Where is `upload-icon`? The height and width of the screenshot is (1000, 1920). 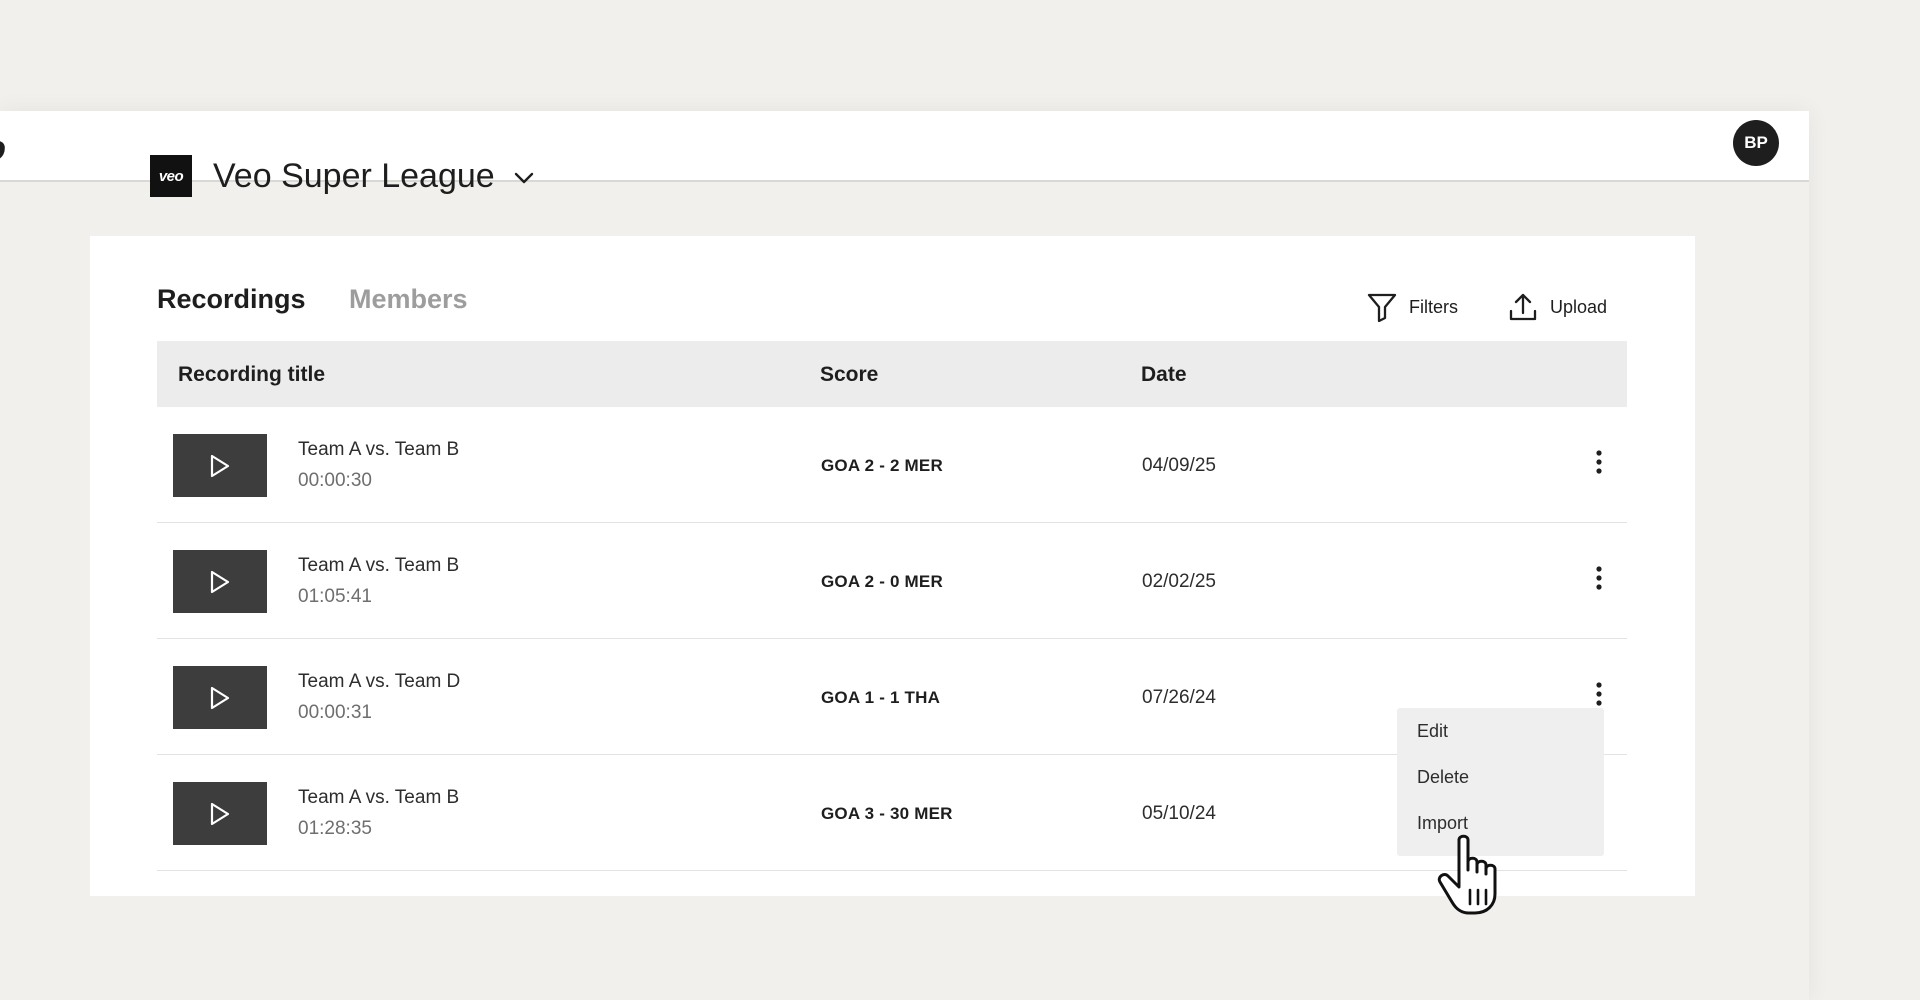
upload-icon is located at coordinates (1523, 307).